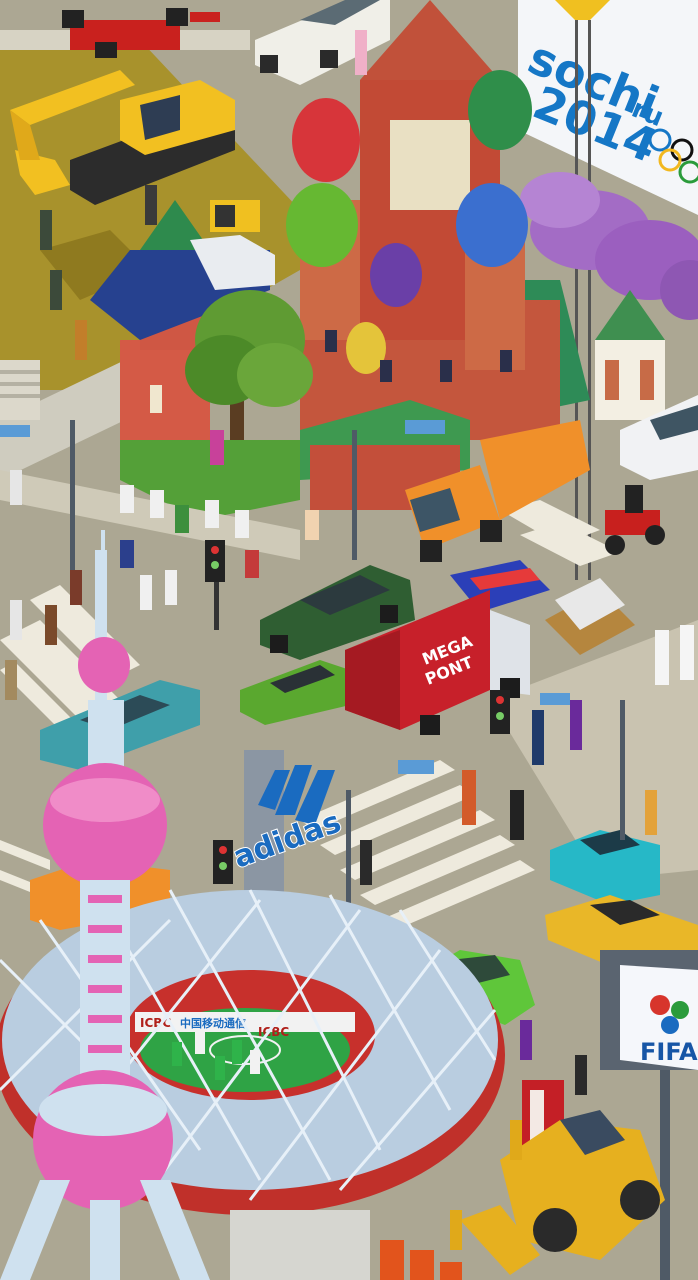 This screenshot has height=1280, width=698. What do you see at coordinates (500, 110) in the screenshot?
I see `dome-green-red` at bounding box center [500, 110].